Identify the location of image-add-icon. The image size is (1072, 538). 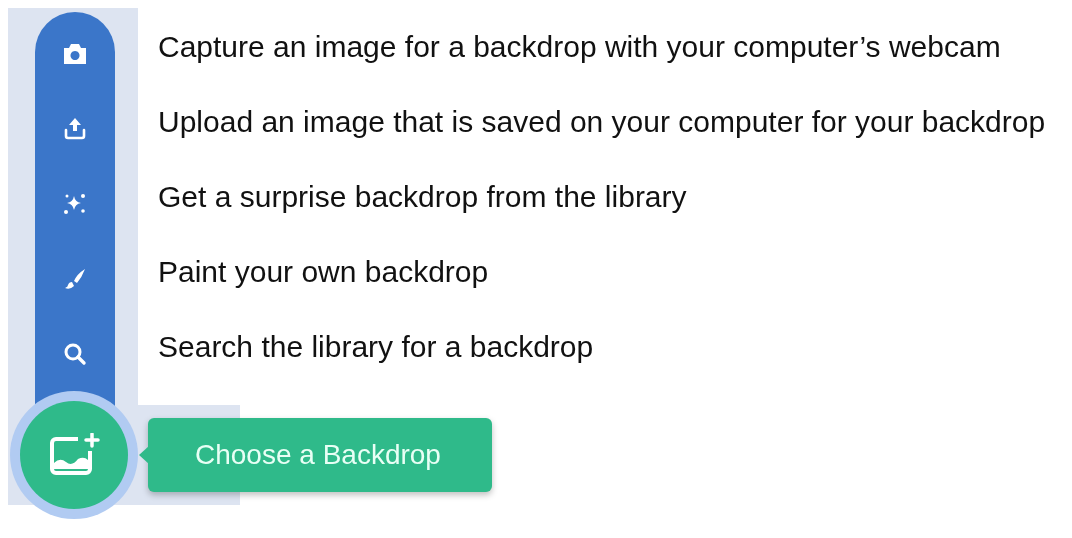
(74, 455).